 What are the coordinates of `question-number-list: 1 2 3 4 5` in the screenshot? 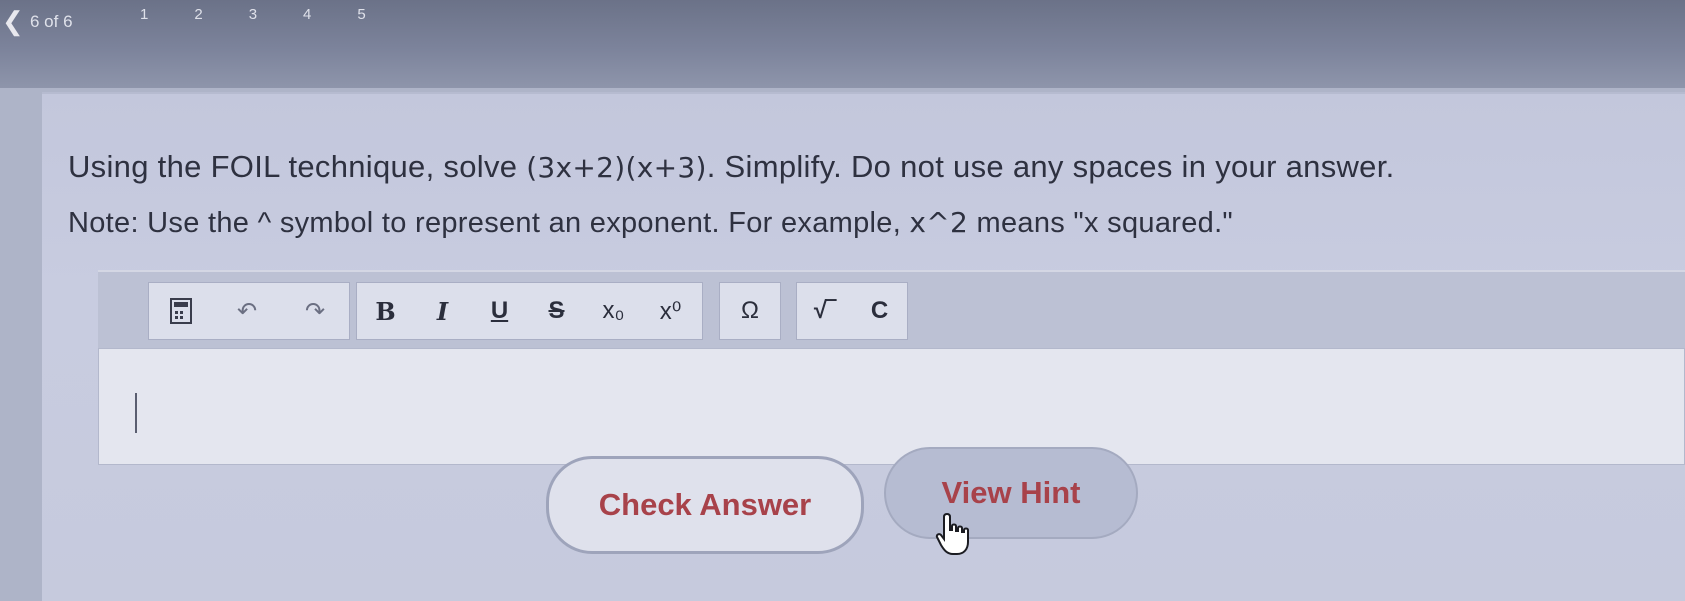 It's located at (253, 14).